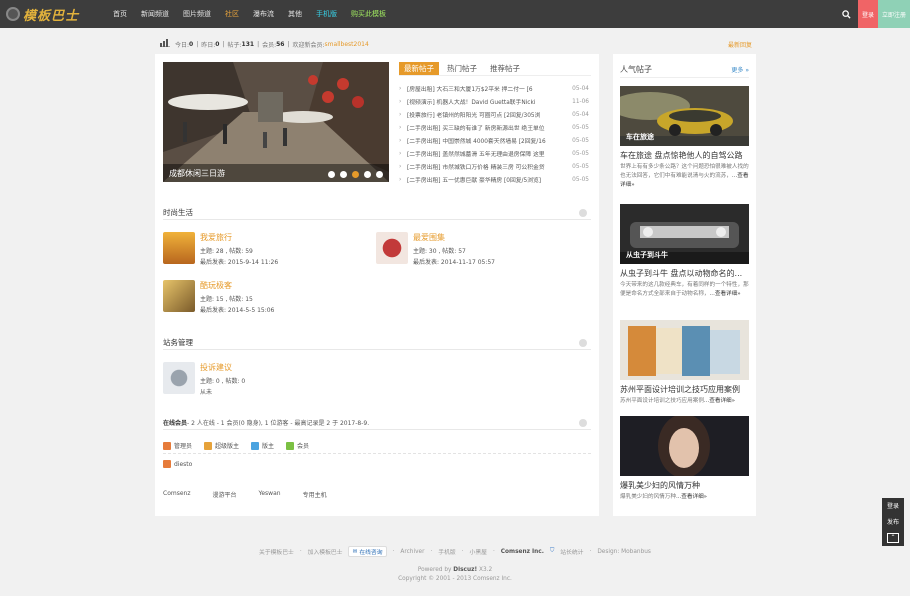 Image resolution: width=910 pixels, height=596 pixels. I want to click on more-link: 更多 », so click(740, 69).